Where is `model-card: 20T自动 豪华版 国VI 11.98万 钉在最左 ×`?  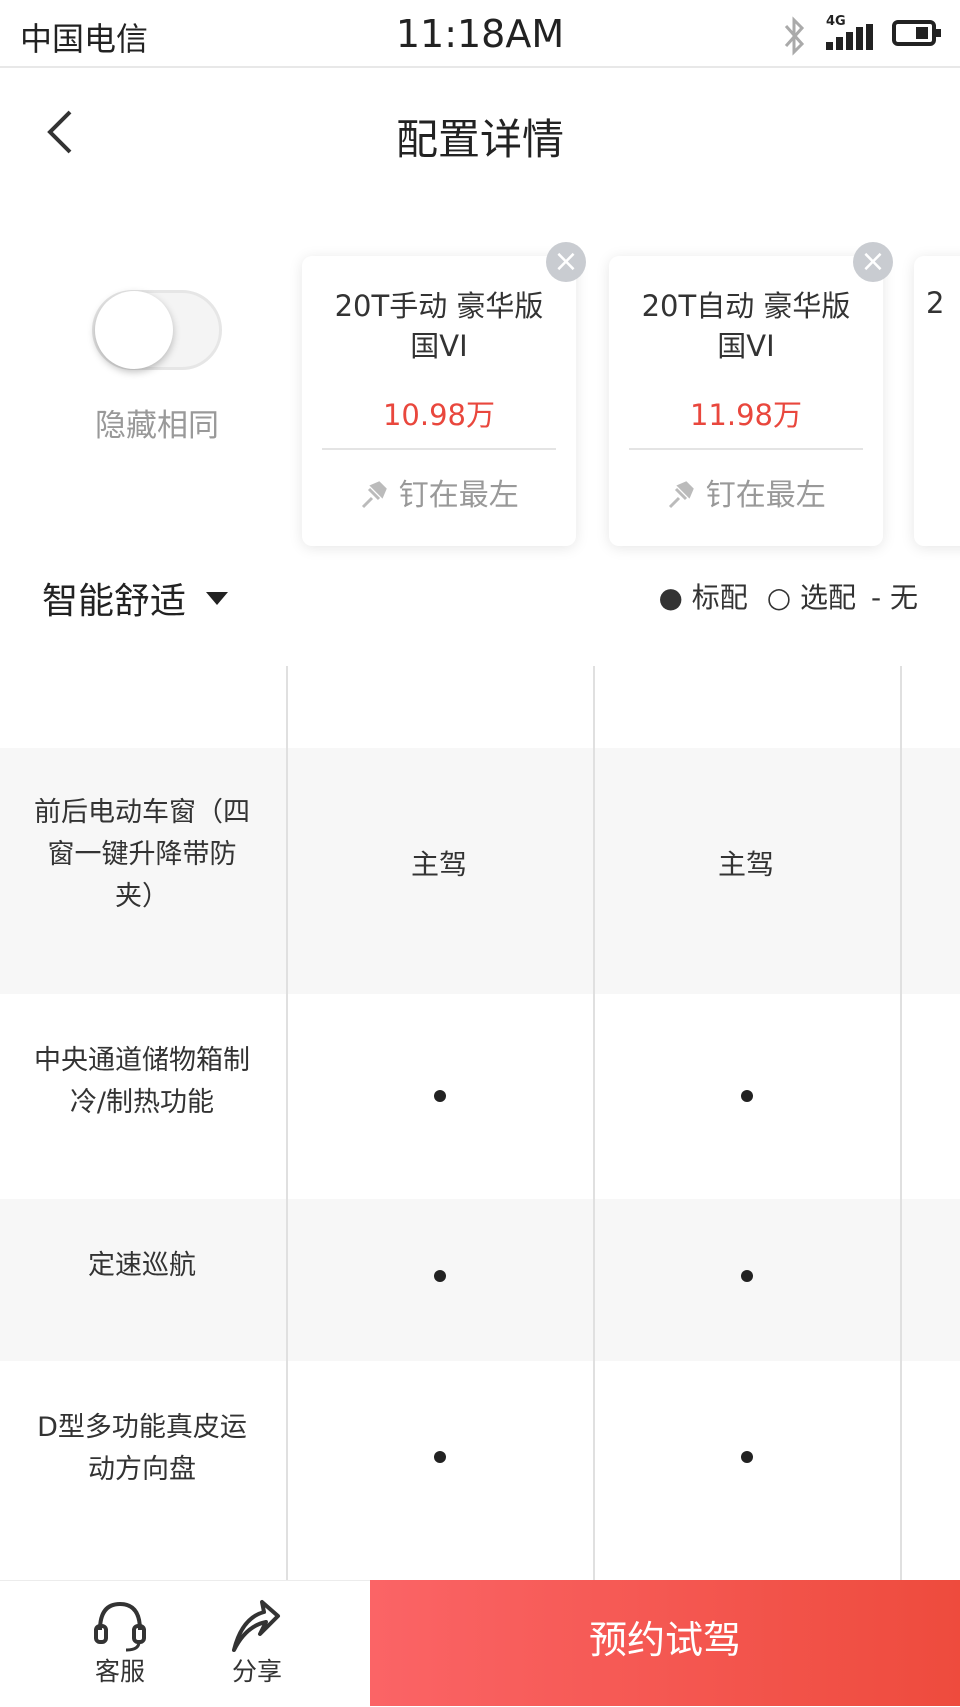
model-card: 20T自动 豪华版 国VI 11.98万 钉在最左 × is located at coordinates (751, 394).